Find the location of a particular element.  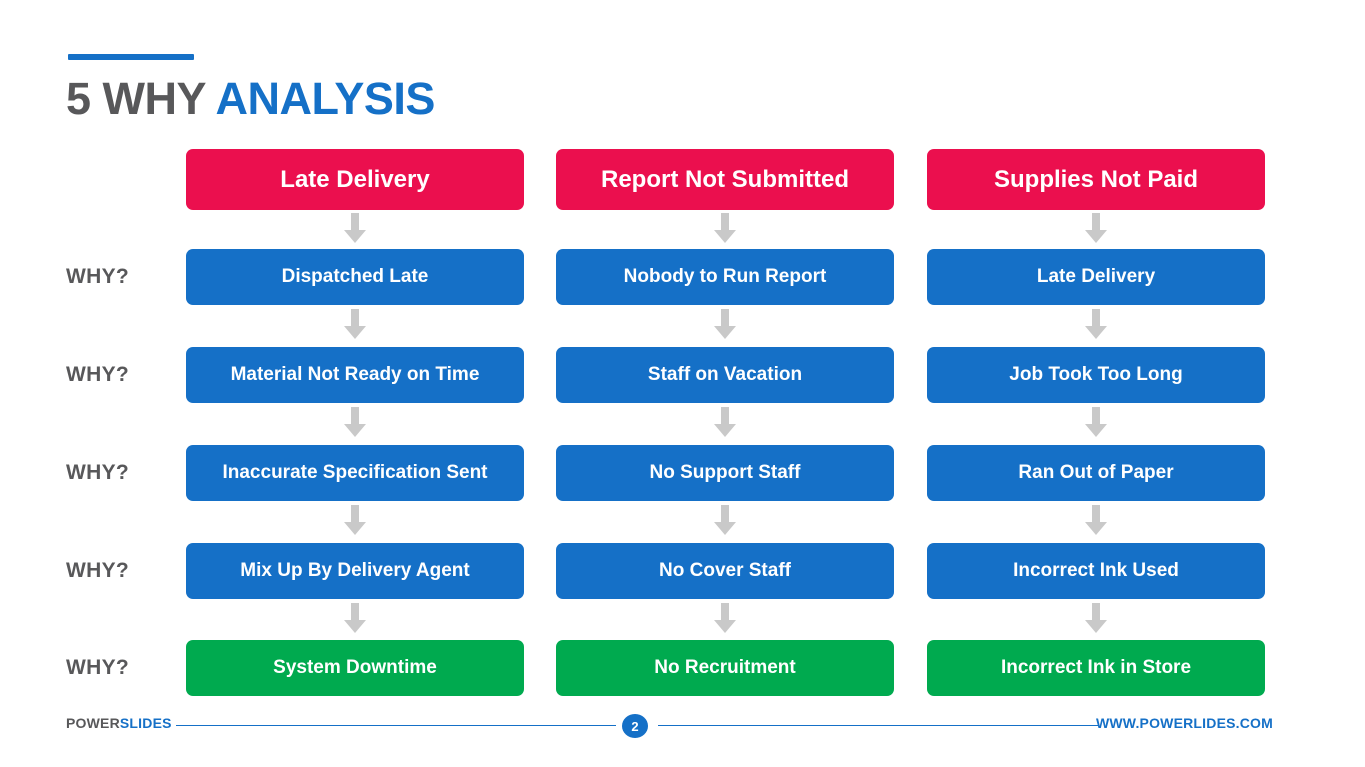

why-label-4: WHY? is located at coordinates (98, 570).